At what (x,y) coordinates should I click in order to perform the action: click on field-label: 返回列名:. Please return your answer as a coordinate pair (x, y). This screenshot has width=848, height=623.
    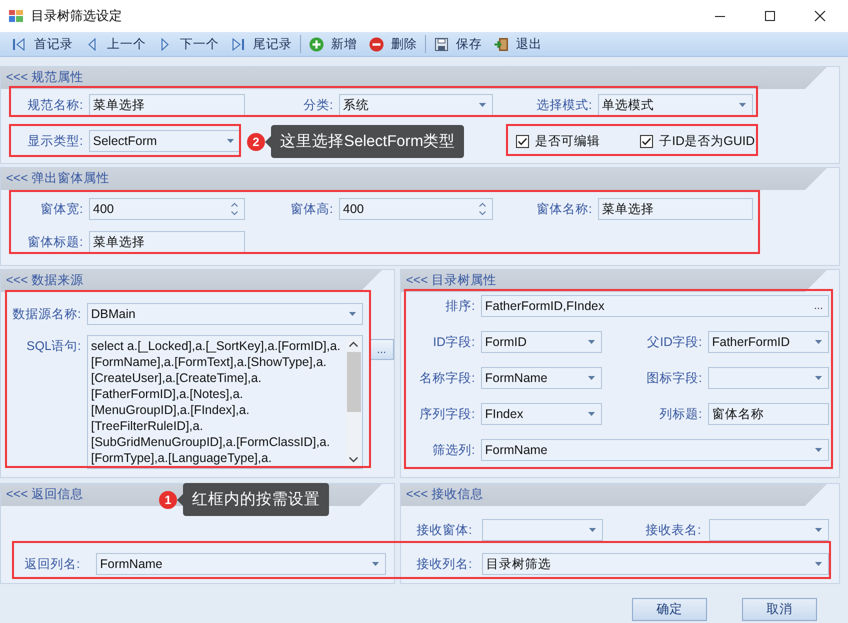
    Looking at the image, I should click on (52, 564).